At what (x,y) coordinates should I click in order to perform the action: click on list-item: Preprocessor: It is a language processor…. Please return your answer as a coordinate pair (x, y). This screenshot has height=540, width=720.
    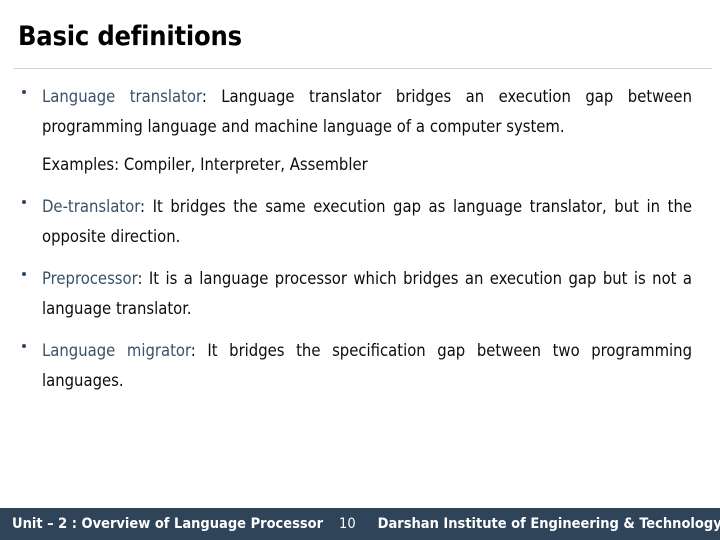
    Looking at the image, I should click on (360, 294).